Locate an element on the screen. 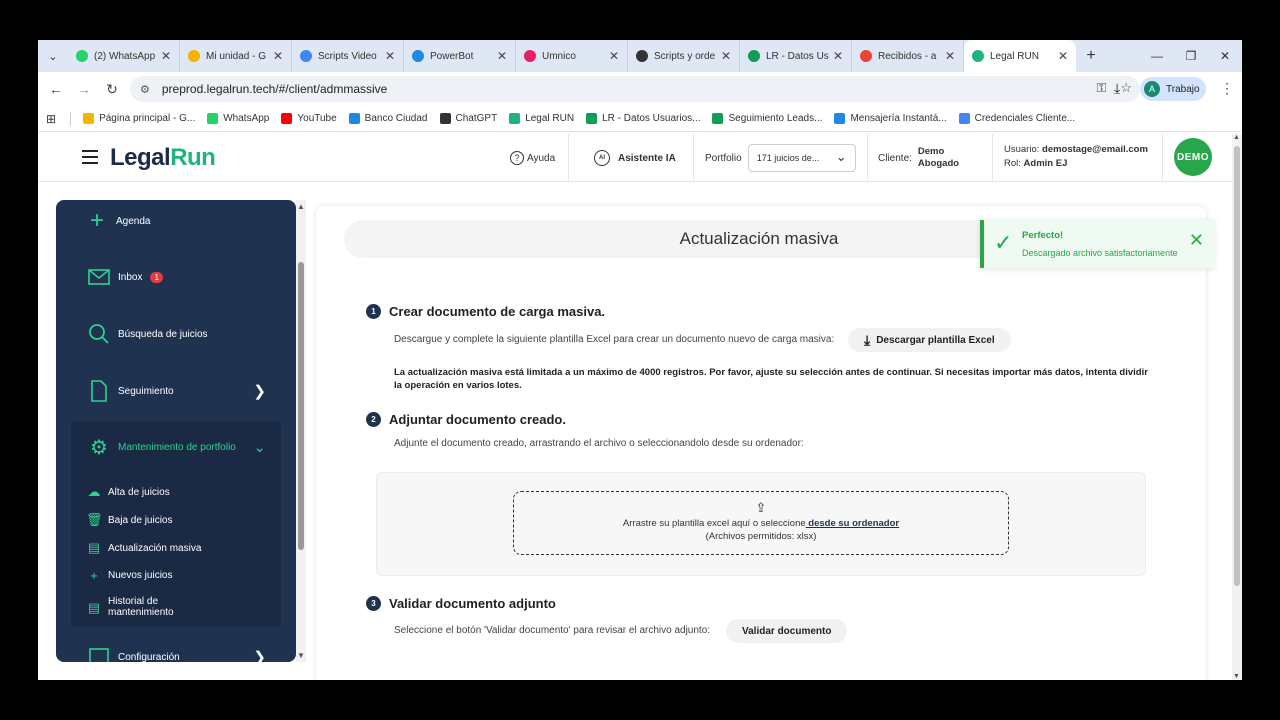 The height and width of the screenshot is (720, 1280). check-icon: ✓ is located at coordinates (1003, 242).